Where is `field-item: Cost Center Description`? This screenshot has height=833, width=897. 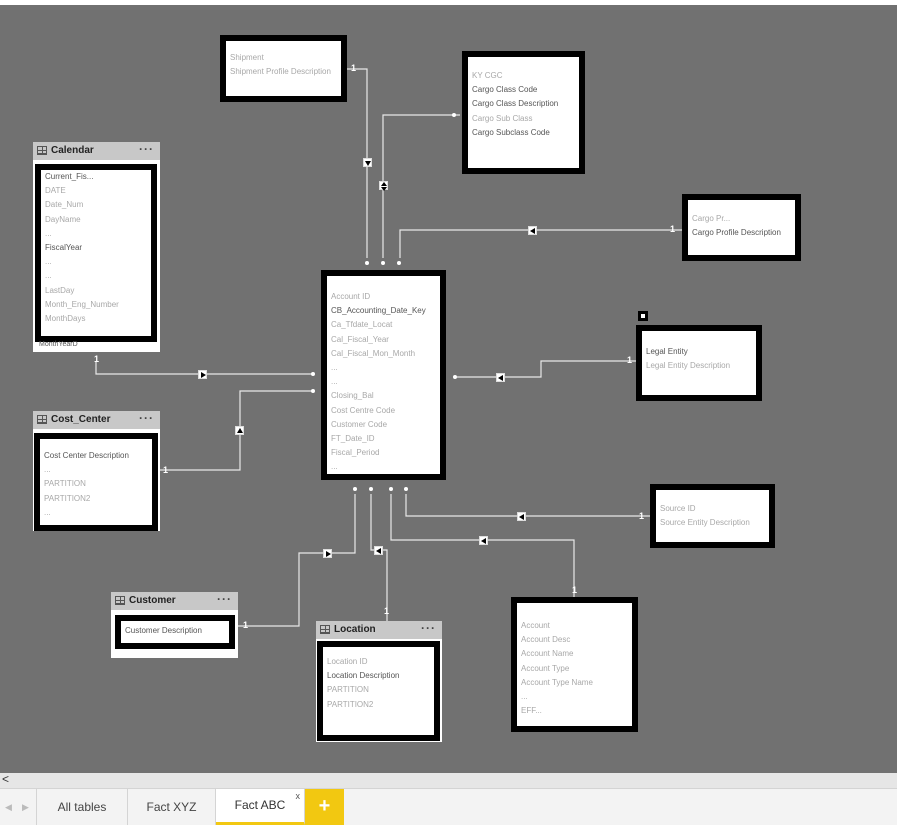
field-item: Cost Center Description is located at coordinates (96, 456).